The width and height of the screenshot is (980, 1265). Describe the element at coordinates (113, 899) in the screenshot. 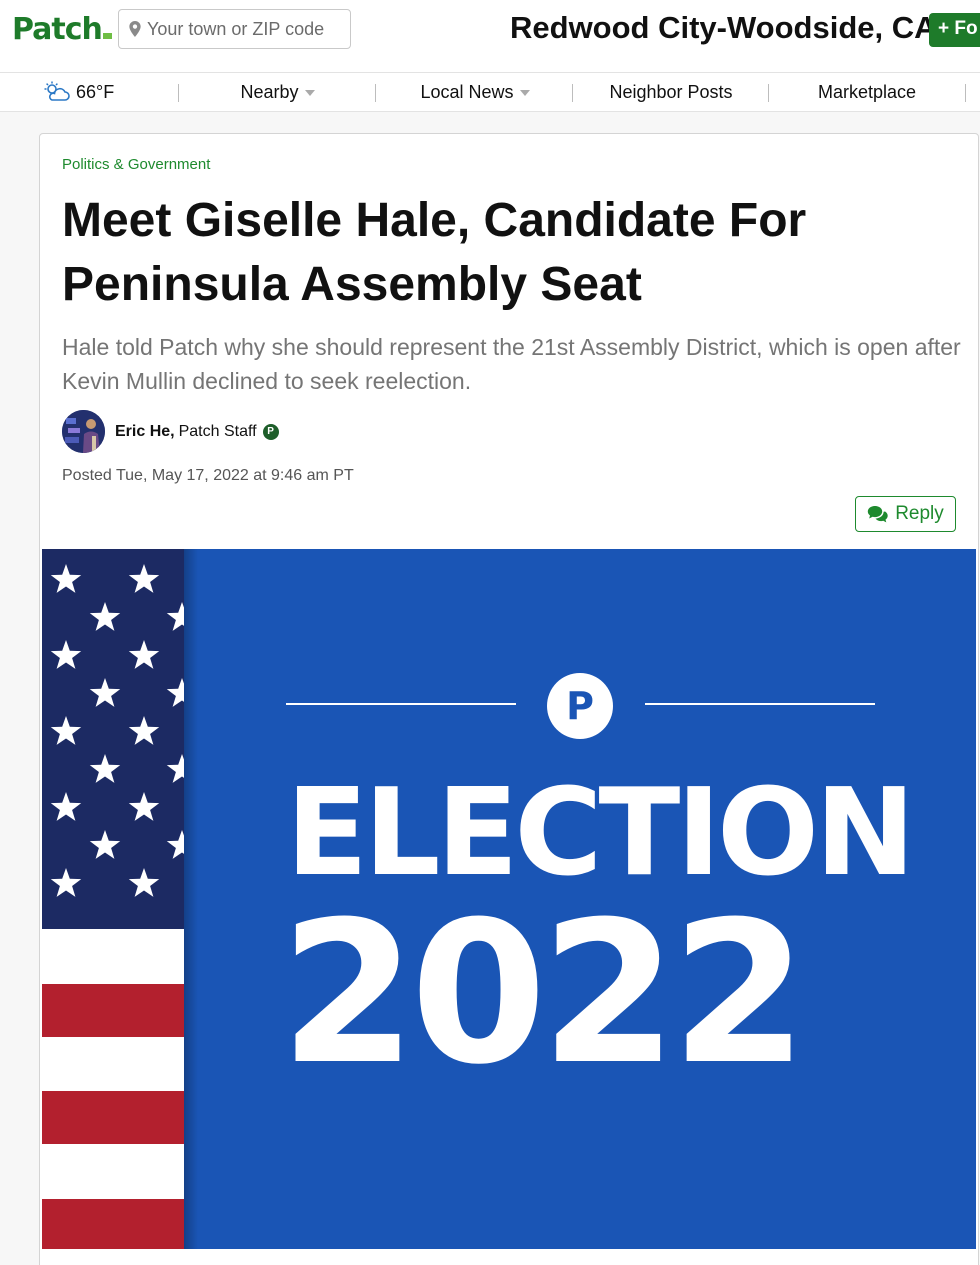

I see `american-flag-graphic` at that location.